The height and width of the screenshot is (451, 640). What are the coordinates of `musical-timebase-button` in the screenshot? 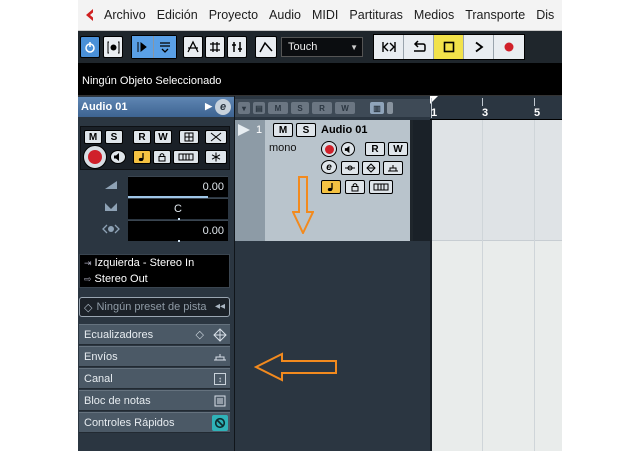 It's located at (142, 157).